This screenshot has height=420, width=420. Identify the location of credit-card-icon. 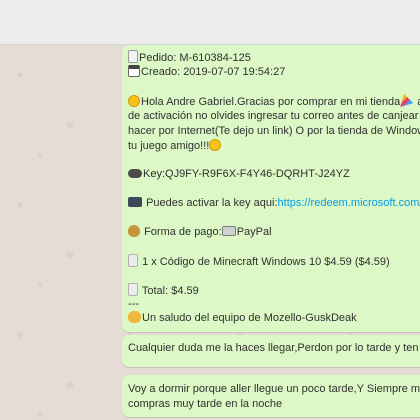
(228, 231).